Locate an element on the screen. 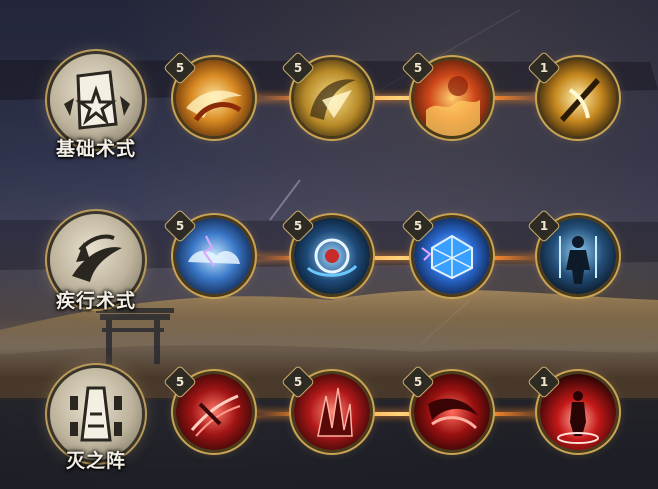  category-label: 疾行术式 is located at coordinates (95, 301).